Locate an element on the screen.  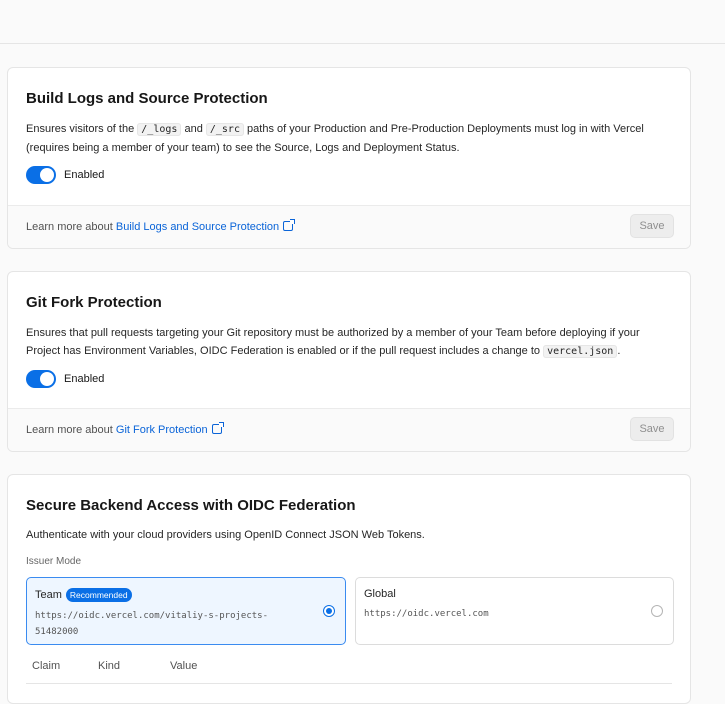
build-logs-toggle-row: Enabled is located at coordinates (65, 175).